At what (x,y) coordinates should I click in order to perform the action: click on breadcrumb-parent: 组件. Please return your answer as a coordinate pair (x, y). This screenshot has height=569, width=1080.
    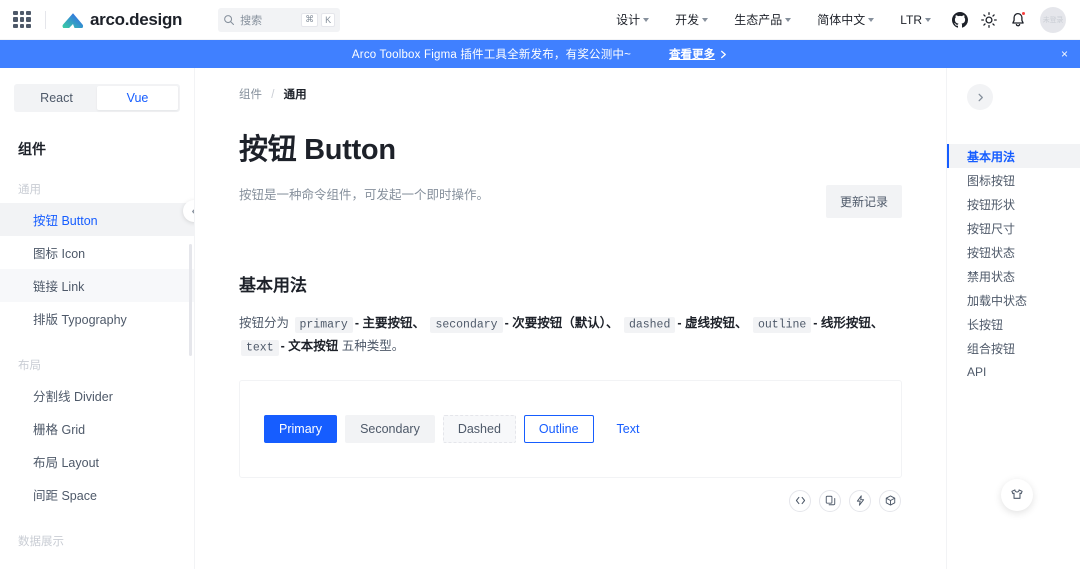
    Looking at the image, I should click on (250, 95).